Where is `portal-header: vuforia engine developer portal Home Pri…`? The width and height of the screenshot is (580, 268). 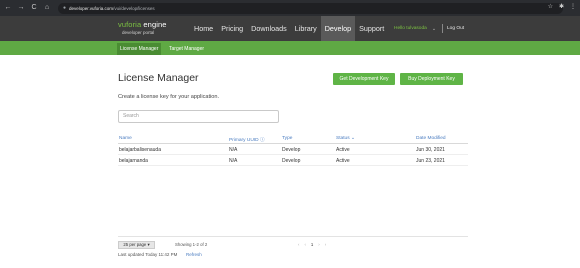 portal-header: vuforia engine developer portal Home Pri… is located at coordinates (290, 28).